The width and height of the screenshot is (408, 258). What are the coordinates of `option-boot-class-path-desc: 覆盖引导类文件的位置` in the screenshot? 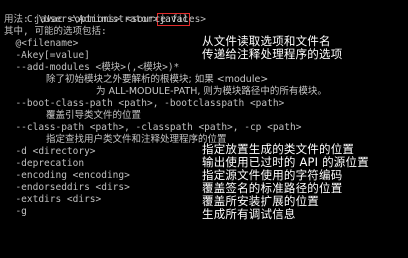 It's located at (94, 115).